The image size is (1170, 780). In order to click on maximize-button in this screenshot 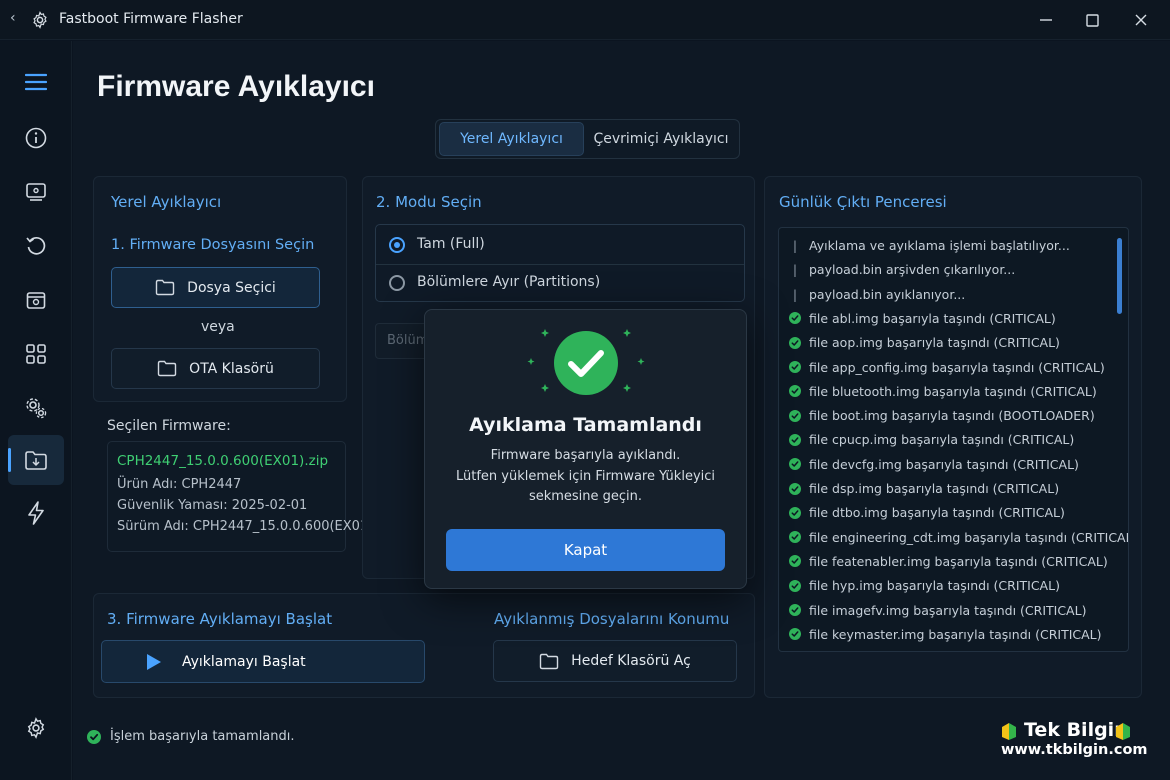, I will do `click(1092, 20)`.